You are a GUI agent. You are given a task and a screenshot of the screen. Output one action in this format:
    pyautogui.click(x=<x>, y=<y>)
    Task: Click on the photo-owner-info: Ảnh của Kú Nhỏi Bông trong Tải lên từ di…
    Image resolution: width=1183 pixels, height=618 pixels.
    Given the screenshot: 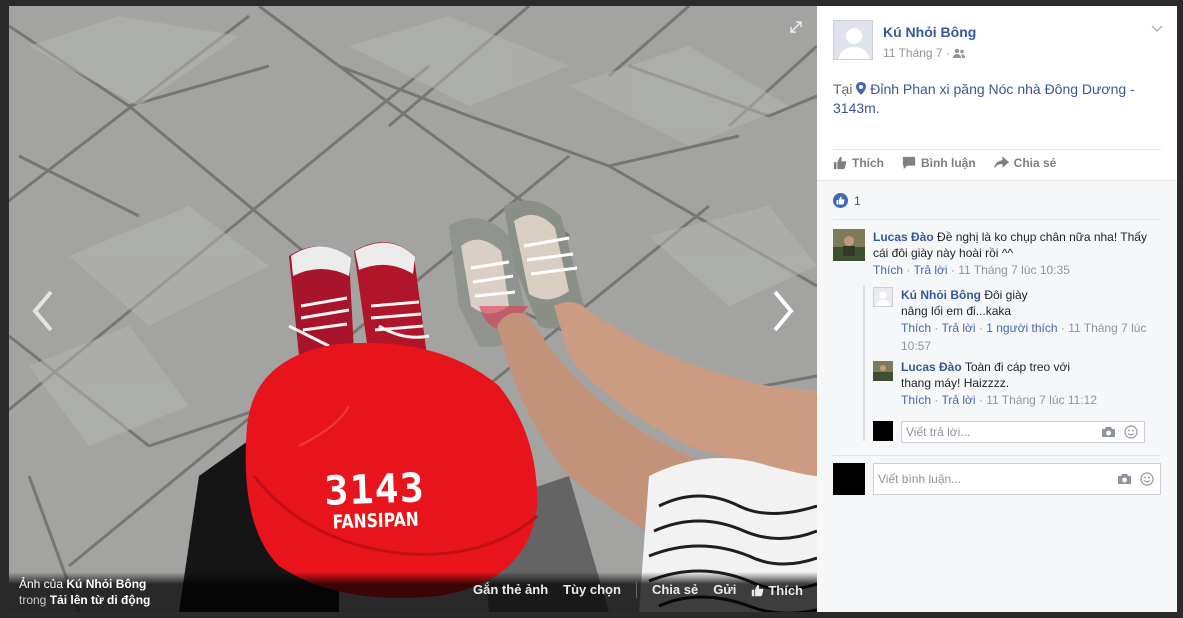 What is the action you would take?
    pyautogui.click(x=84, y=592)
    